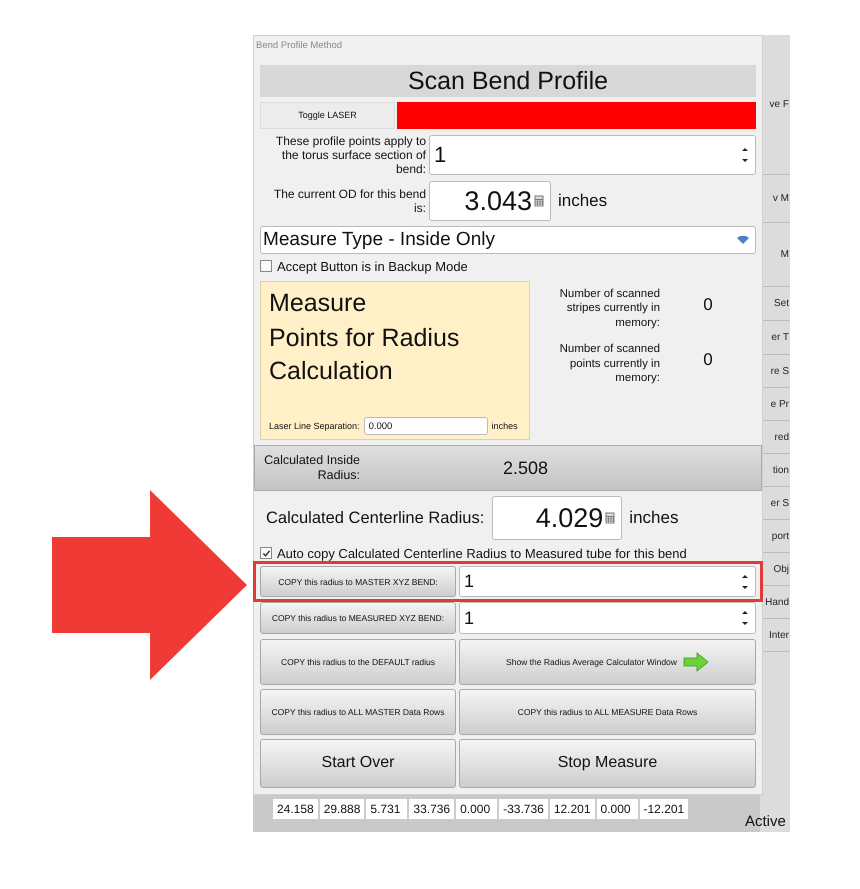 This screenshot has width=860, height=889. I want to click on field-label: The current OD for this bend is:, so click(349, 201).